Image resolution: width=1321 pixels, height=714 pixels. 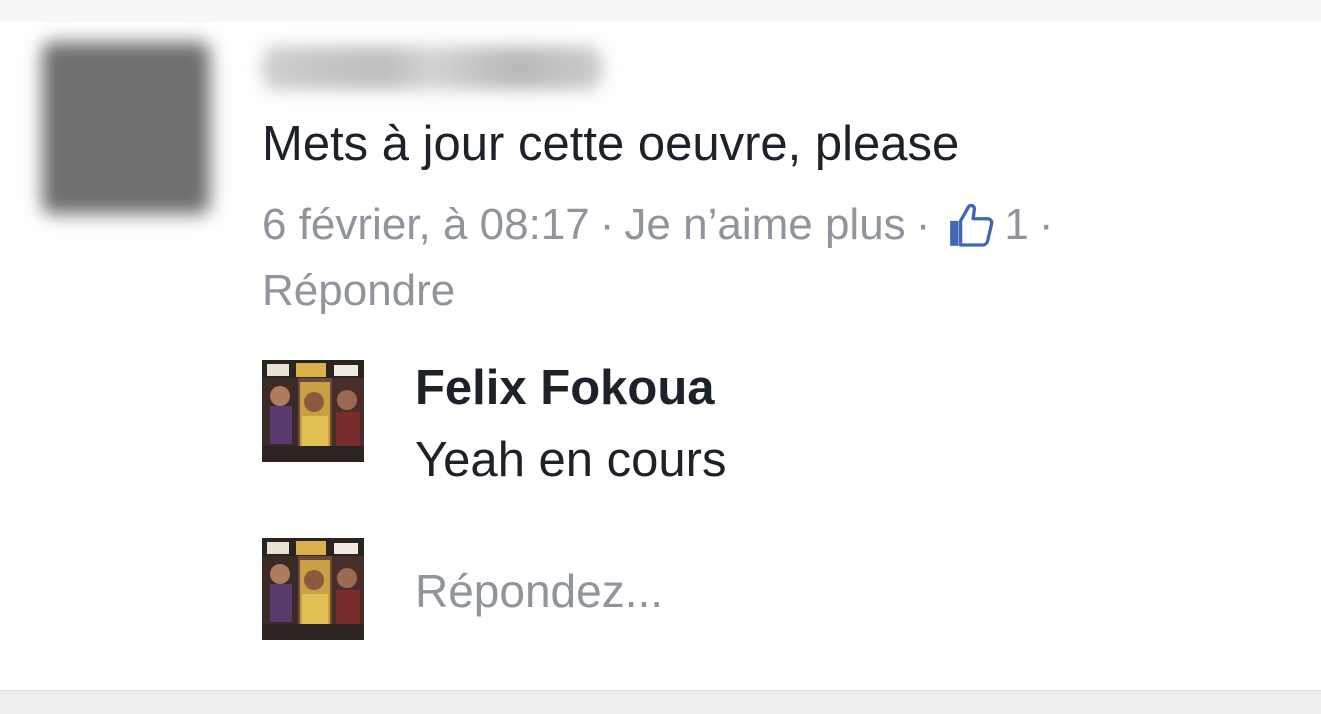 I want to click on commenter-name-blurred, so click(x=432, y=68).